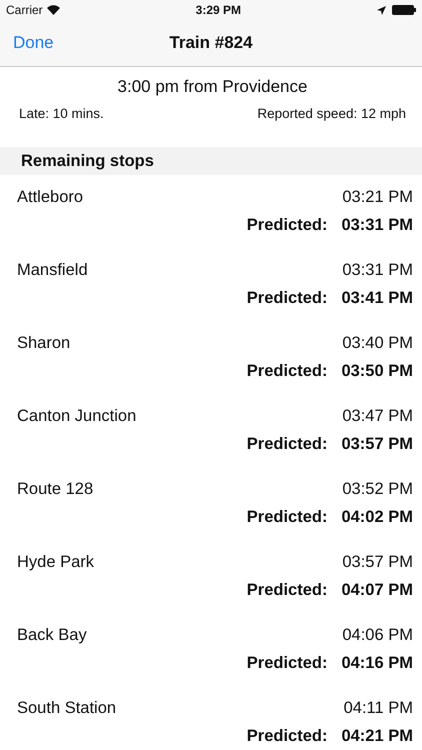 The width and height of the screenshot is (422, 750). Describe the element at coordinates (219, 10) in the screenshot. I see `clock-time: 3:29 PM` at that location.